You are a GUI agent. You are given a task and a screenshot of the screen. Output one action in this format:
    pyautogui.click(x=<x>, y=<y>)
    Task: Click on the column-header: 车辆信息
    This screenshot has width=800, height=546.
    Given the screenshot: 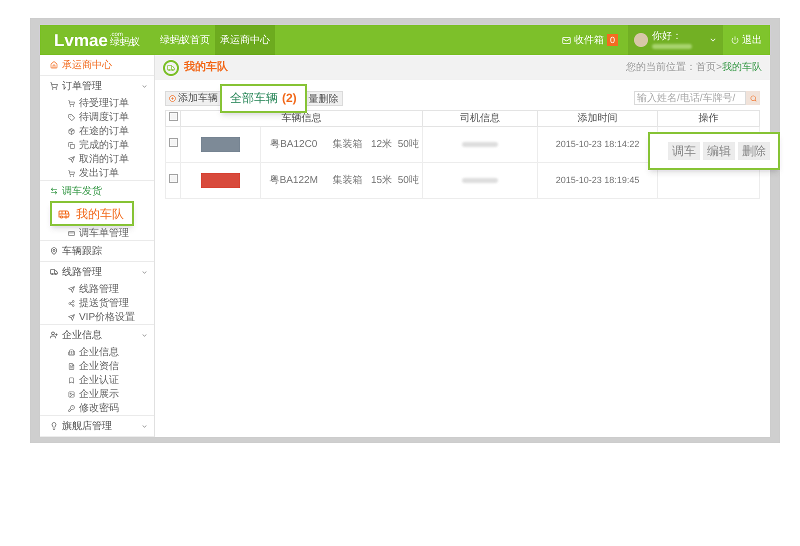 What is the action you would take?
    pyautogui.click(x=301, y=118)
    